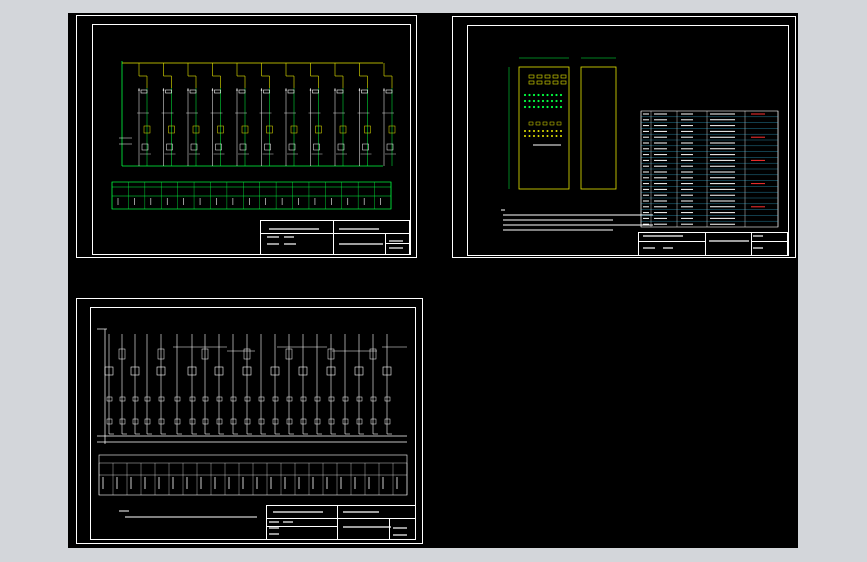  What do you see at coordinates (640, 153) in the screenshot?
I see `sheet-2-layout` at bounding box center [640, 153].